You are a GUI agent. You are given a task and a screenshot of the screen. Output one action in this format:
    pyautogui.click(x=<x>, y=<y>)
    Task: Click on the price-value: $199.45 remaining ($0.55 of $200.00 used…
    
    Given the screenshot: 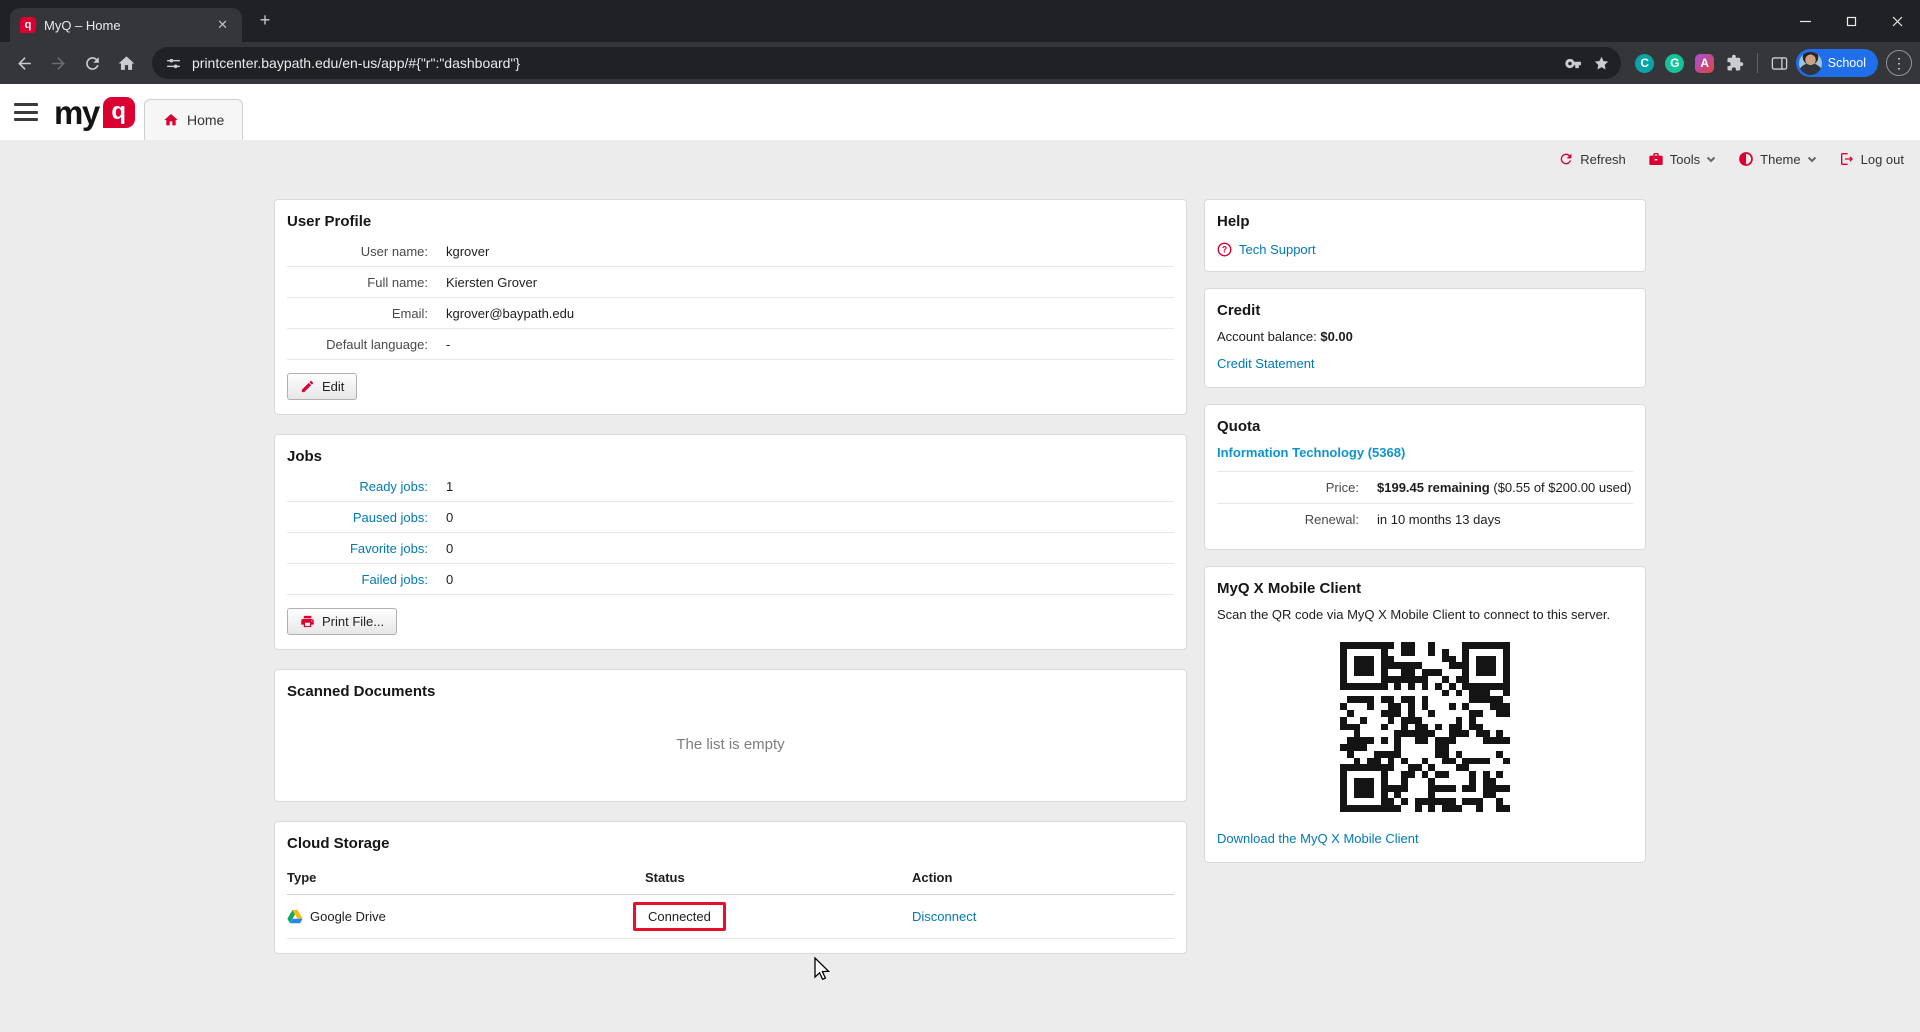 What is the action you would take?
    pyautogui.click(x=1504, y=487)
    